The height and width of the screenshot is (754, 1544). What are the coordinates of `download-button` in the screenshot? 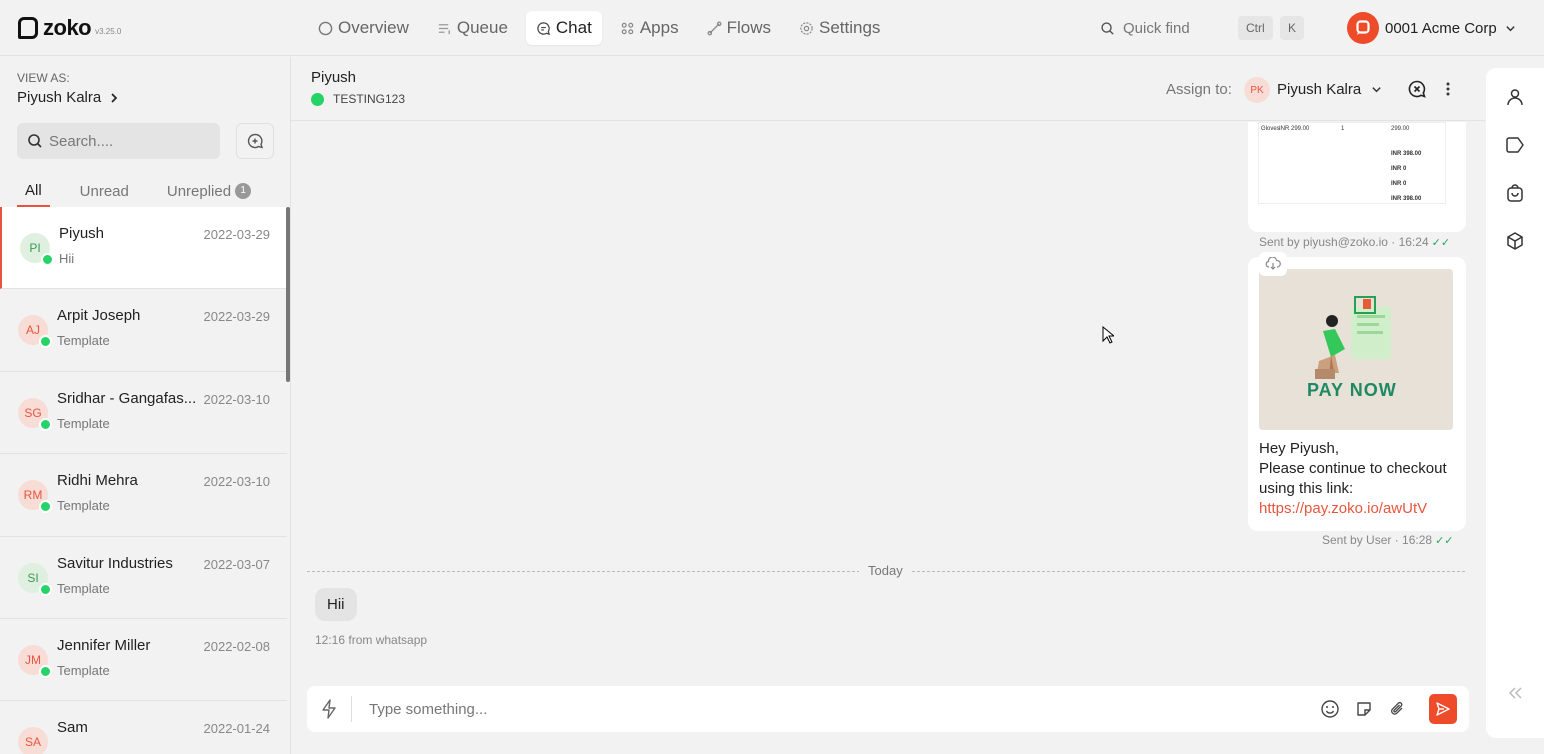 It's located at (1273, 264).